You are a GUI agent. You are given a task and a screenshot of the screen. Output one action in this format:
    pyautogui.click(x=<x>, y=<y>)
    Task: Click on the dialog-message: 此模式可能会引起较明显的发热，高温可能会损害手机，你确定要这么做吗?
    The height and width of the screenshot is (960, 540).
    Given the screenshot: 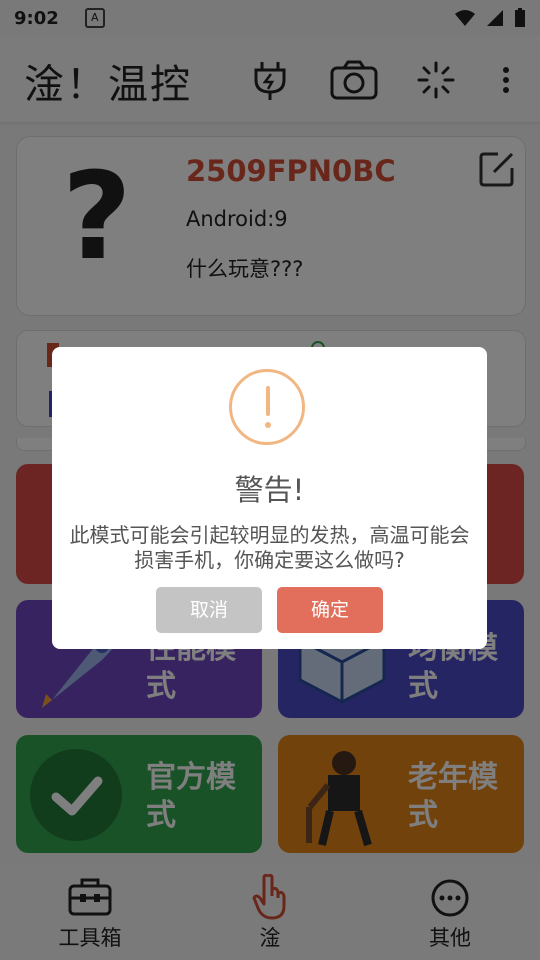 What is the action you would take?
    pyautogui.click(x=269, y=547)
    